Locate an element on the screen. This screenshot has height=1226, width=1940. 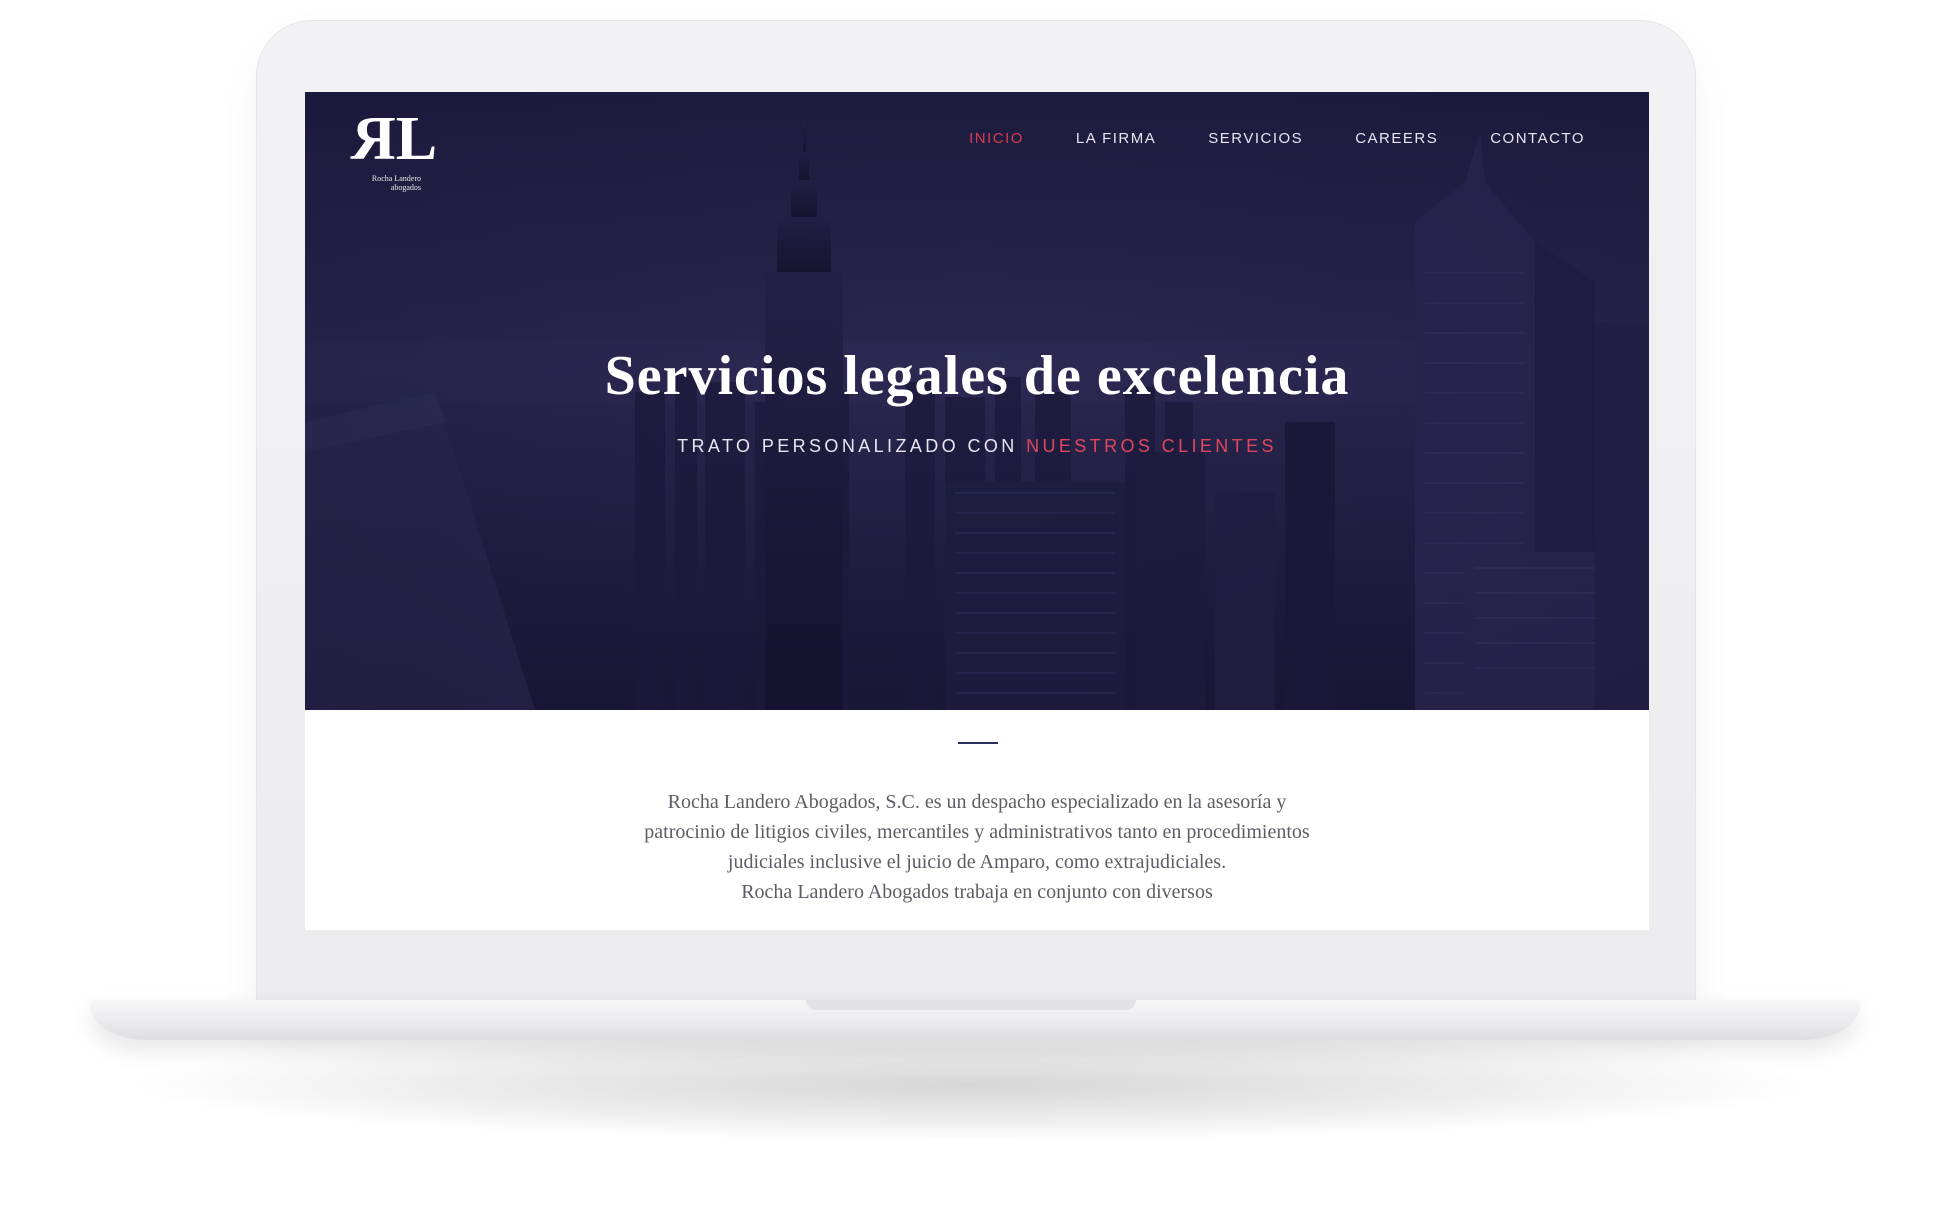
section-divider is located at coordinates (978, 743).